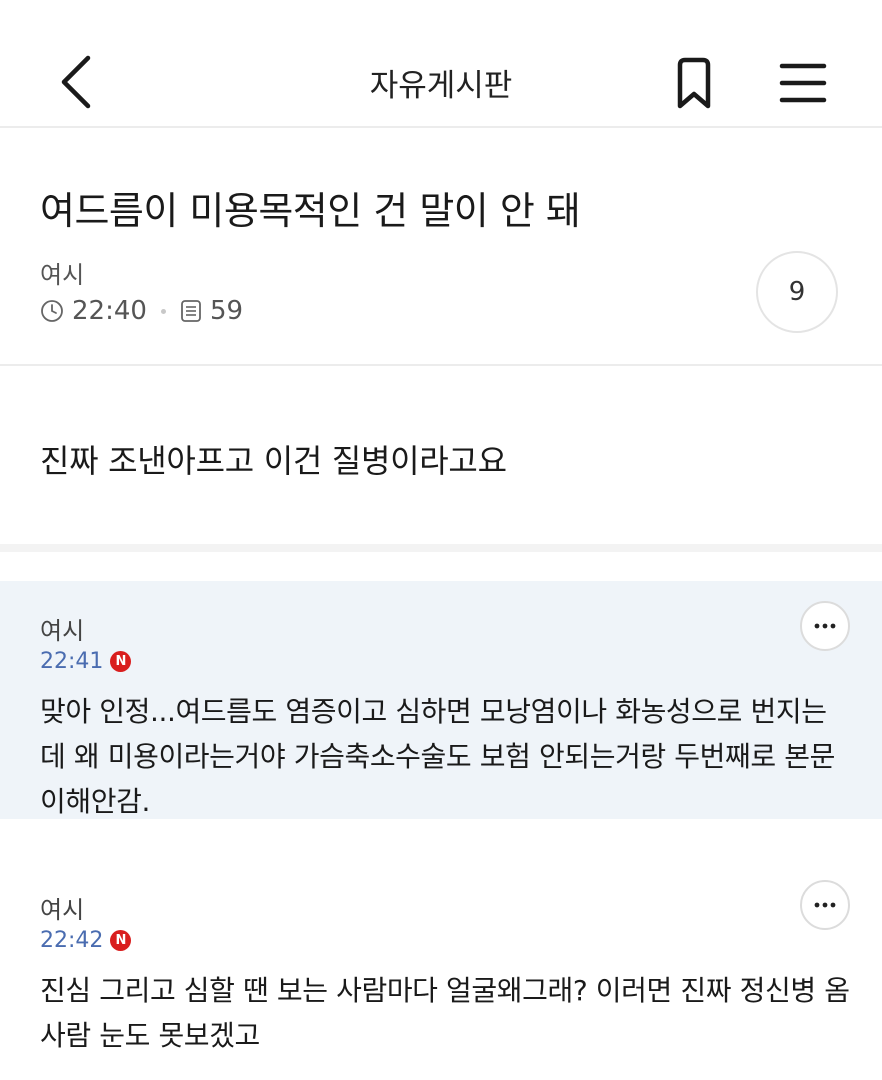  I want to click on comment-time: 22:41, so click(72, 661).